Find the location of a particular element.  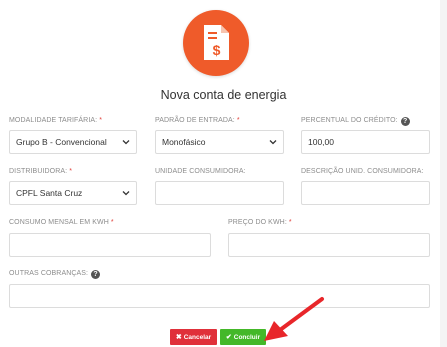

descricao-input is located at coordinates (365, 193).